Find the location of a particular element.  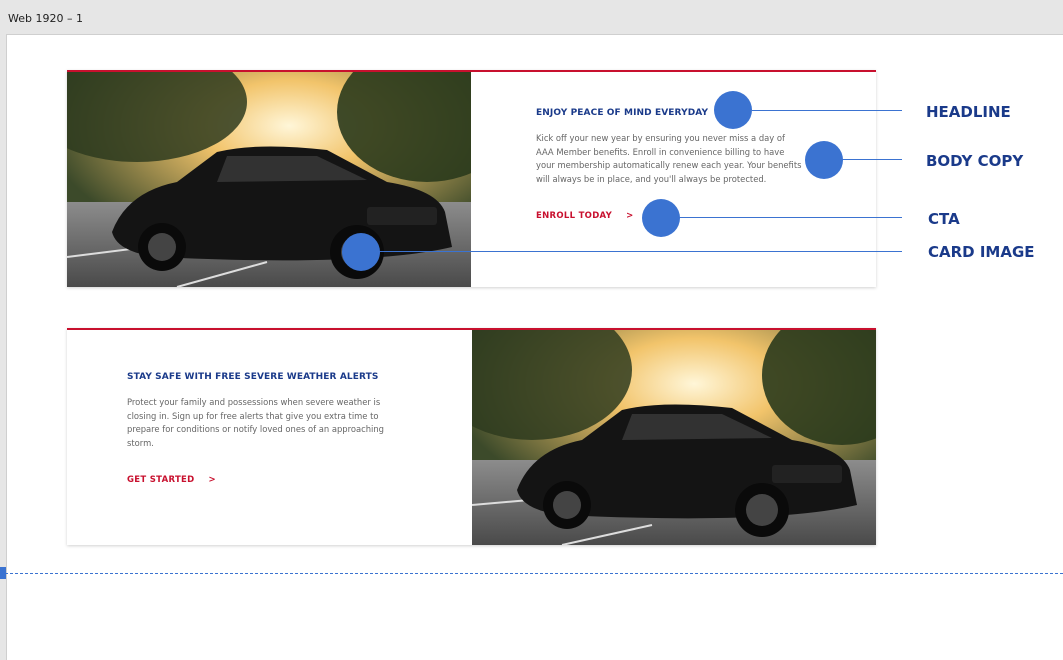

get-started-link: GET STARTED > is located at coordinates (171, 480).